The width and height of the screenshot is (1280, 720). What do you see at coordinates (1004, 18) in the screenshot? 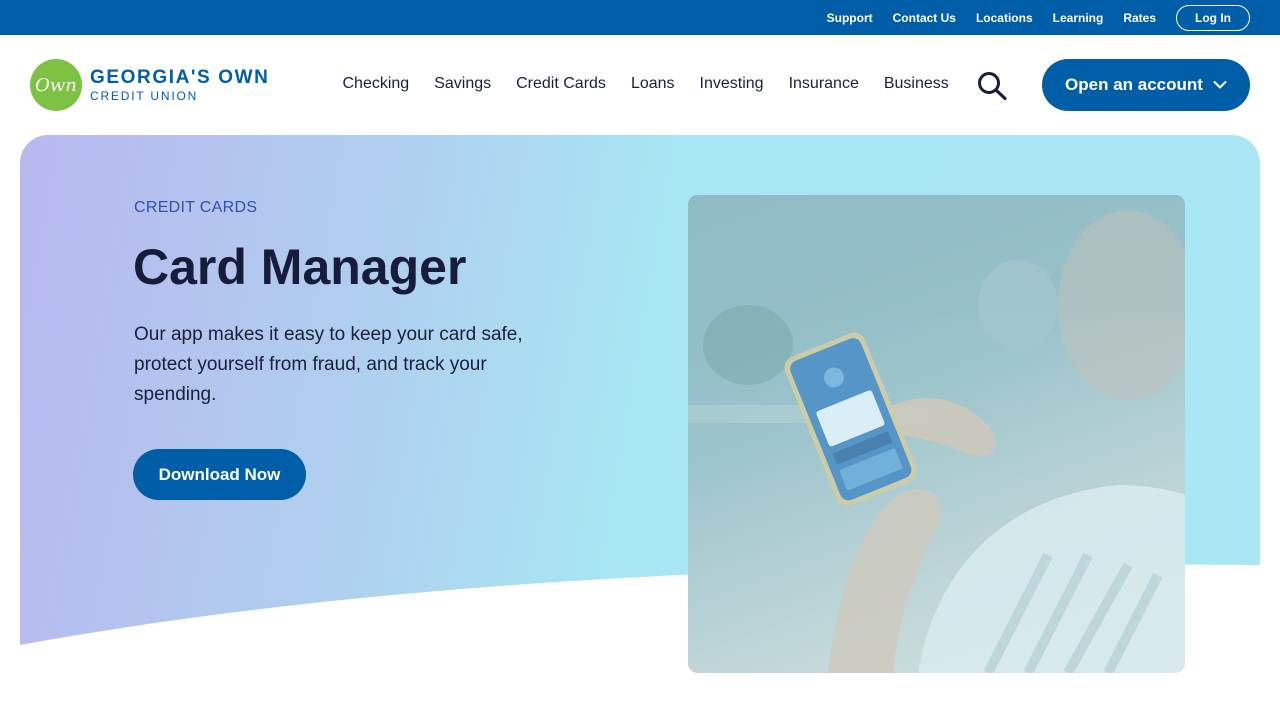
I see `utility-link-locations: Locations` at bounding box center [1004, 18].